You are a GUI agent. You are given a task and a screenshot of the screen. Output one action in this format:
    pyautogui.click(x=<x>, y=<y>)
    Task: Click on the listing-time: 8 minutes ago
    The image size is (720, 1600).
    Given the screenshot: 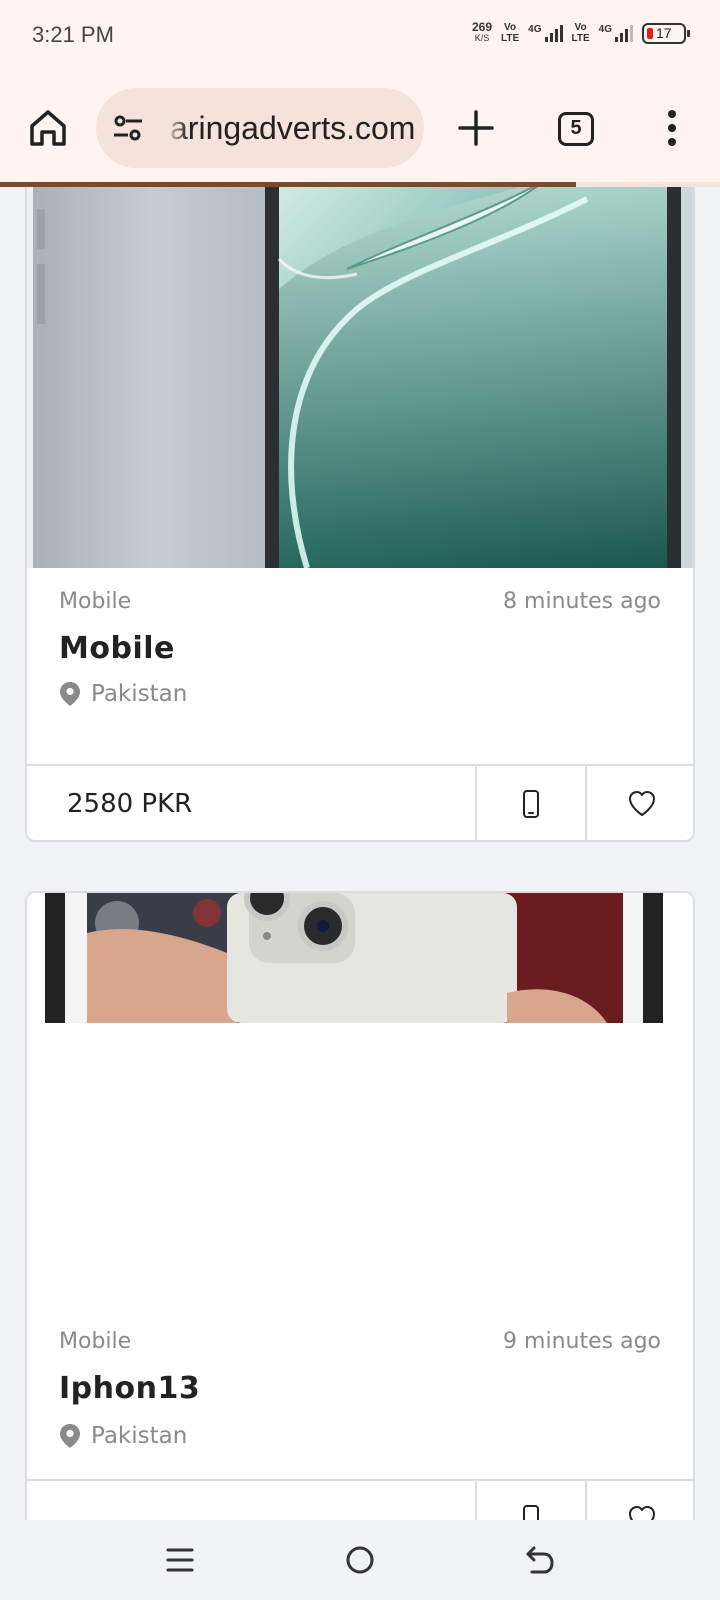 What is the action you would take?
    pyautogui.click(x=582, y=601)
    